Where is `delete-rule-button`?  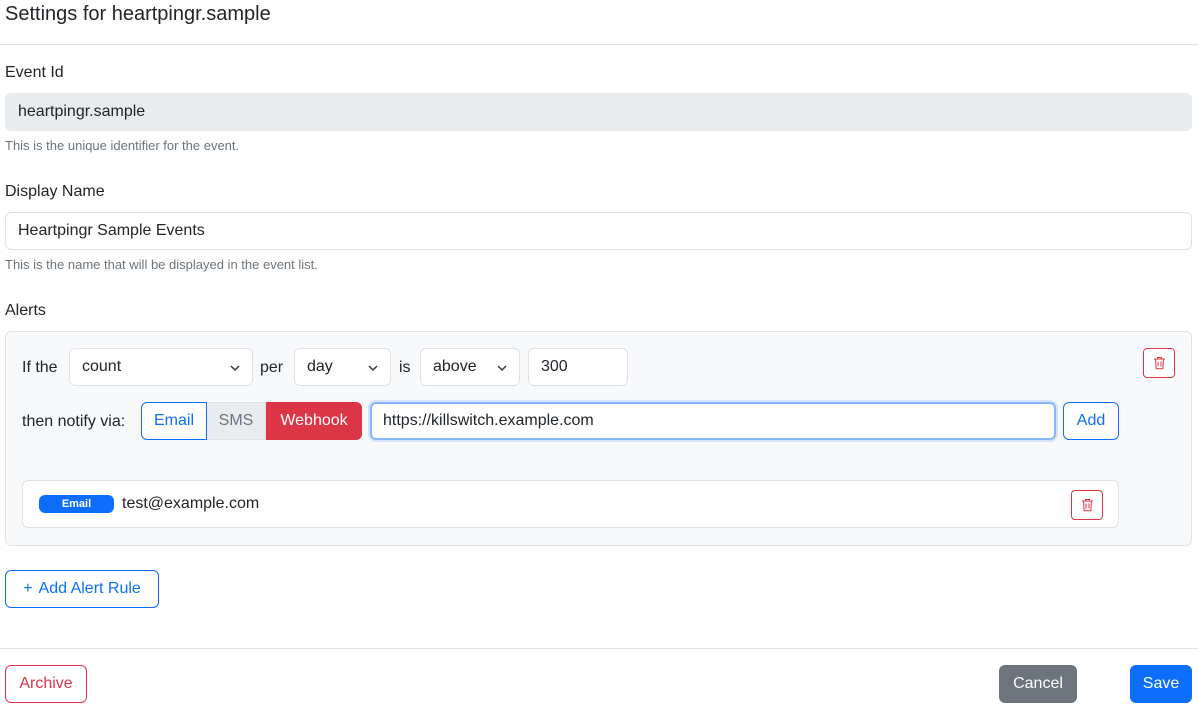 delete-rule-button is located at coordinates (1159, 363).